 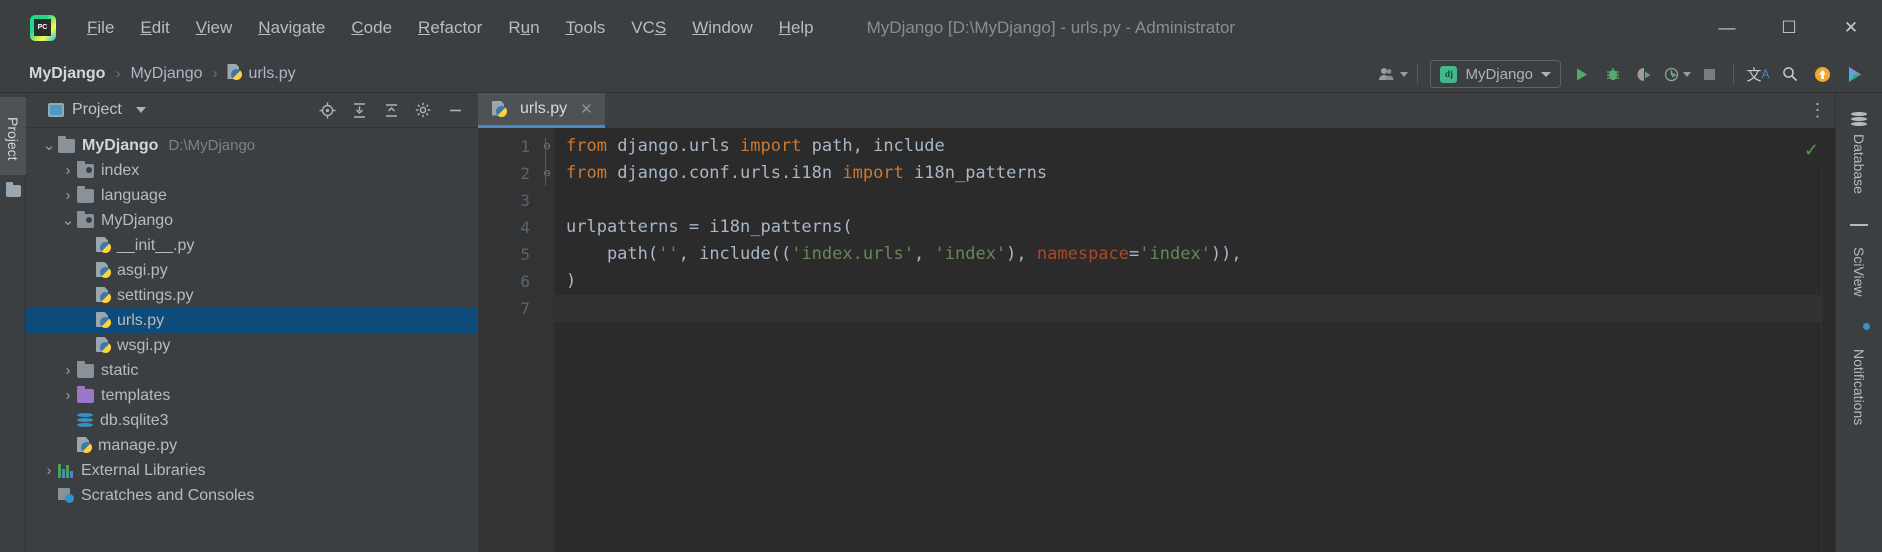 I want to click on line-number-gutter: 1234567, so click(x=509, y=340).